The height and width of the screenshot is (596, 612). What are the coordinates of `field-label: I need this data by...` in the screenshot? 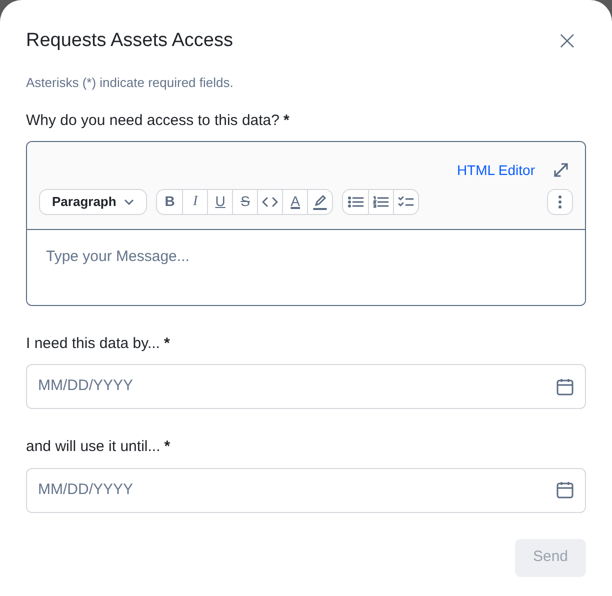 It's located at (93, 344).